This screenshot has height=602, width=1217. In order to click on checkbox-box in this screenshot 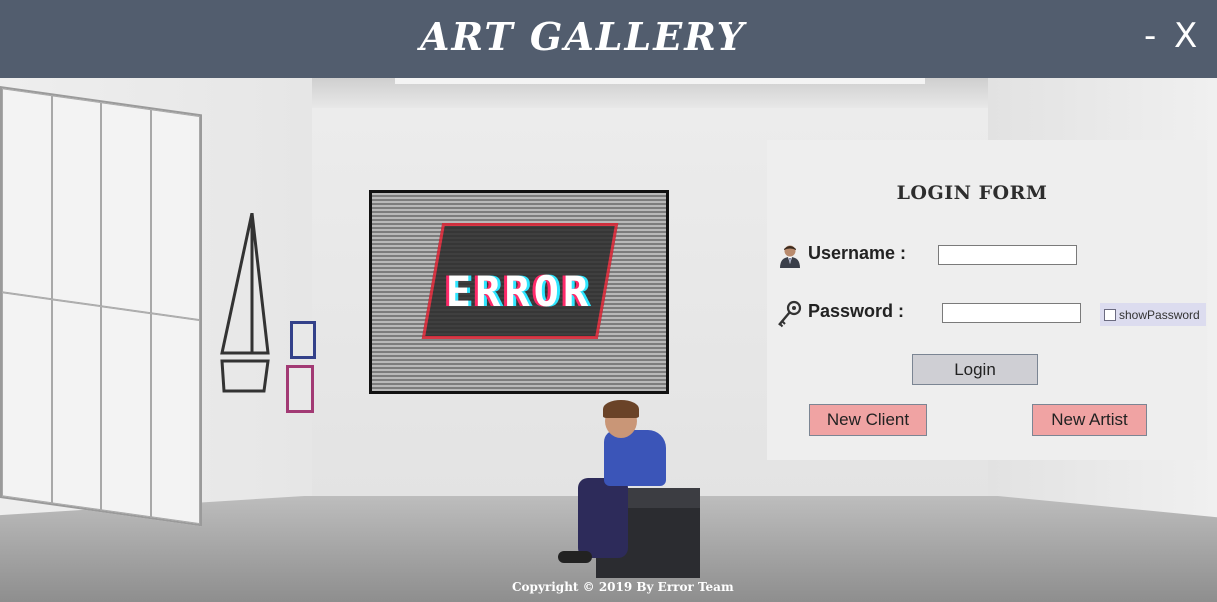, I will do `click(1110, 314)`.